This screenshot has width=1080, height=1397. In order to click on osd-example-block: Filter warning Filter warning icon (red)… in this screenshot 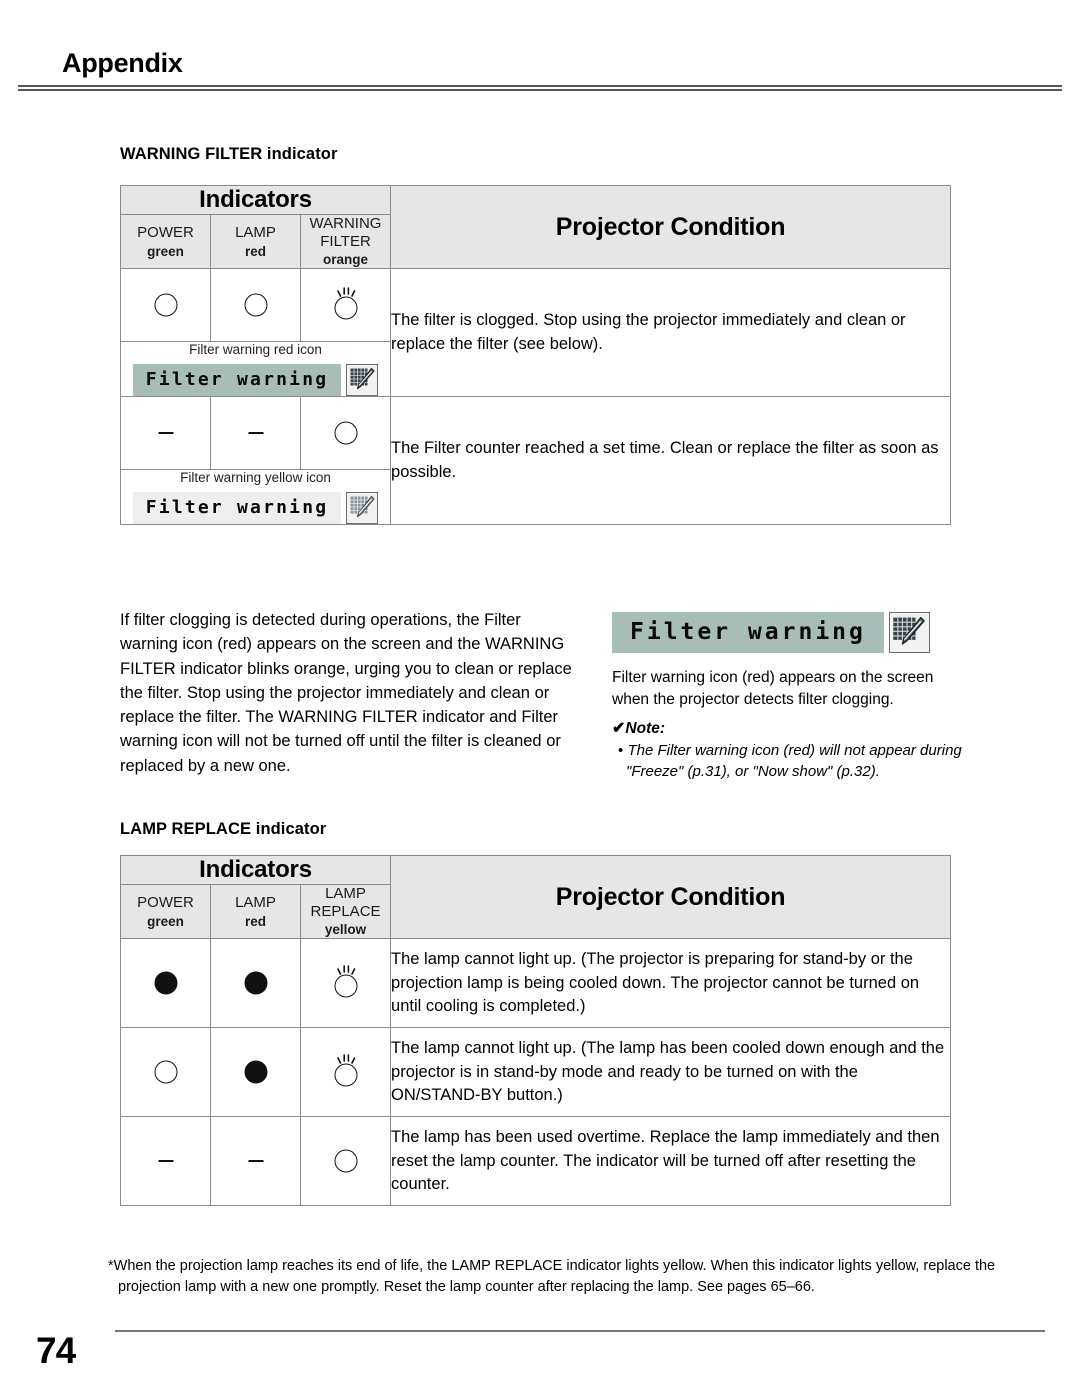, I will do `click(792, 697)`.